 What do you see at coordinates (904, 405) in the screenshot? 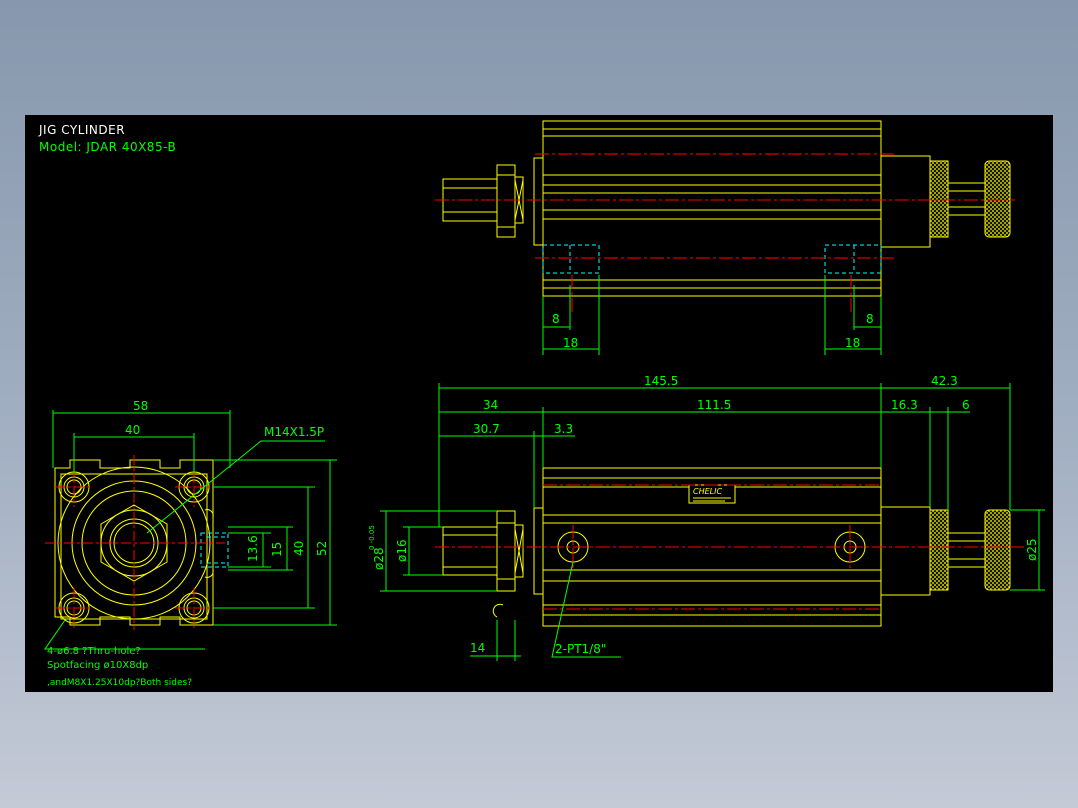
I see `dim-16-3: 16.3` at bounding box center [904, 405].